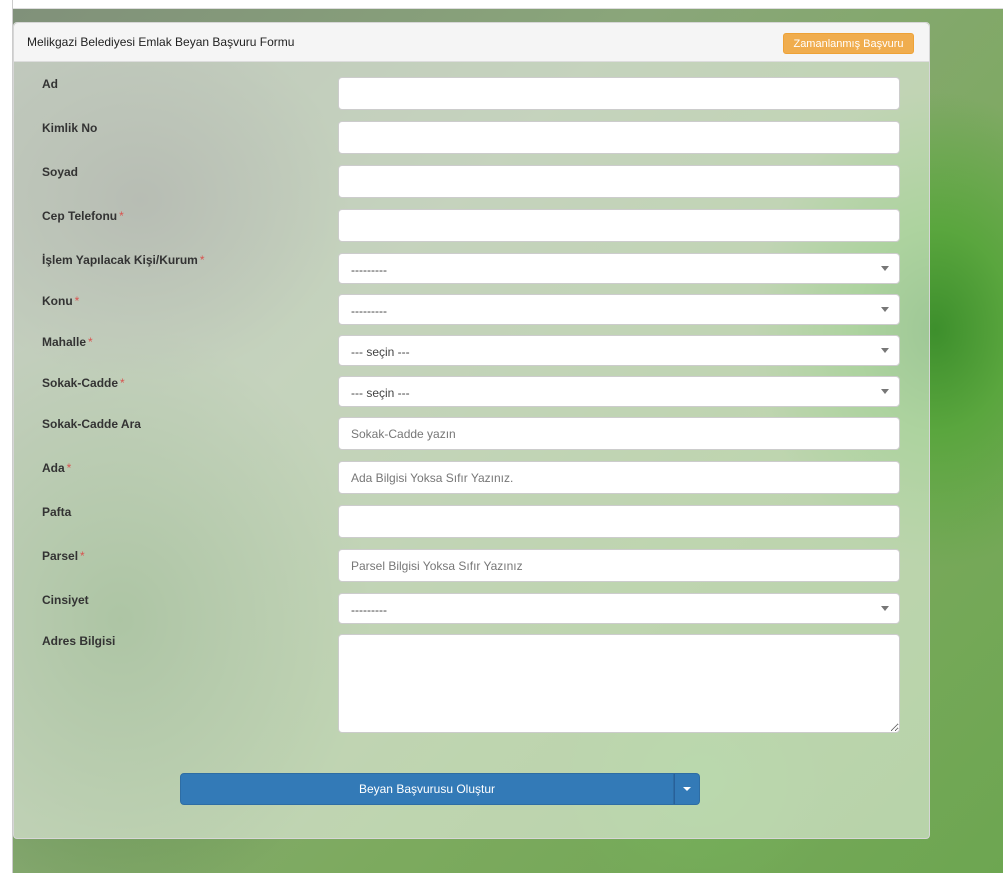 The image size is (1003, 873). What do you see at coordinates (848, 43) in the screenshot?
I see `scheduled-application-button: Zamanlanmış Başvuru` at bounding box center [848, 43].